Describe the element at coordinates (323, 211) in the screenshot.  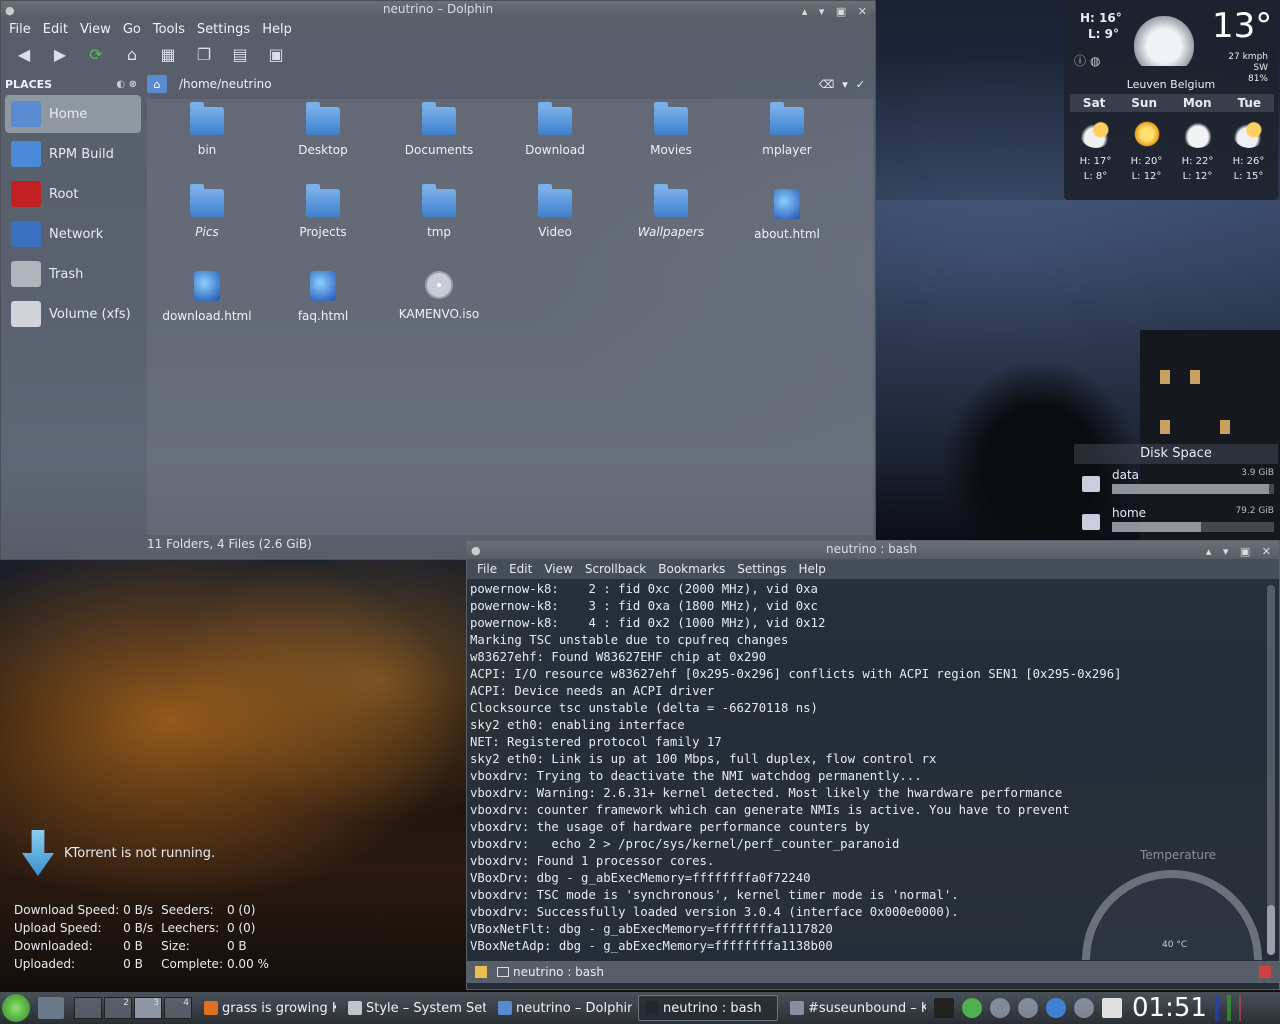
I see `file-item: Projects` at that location.